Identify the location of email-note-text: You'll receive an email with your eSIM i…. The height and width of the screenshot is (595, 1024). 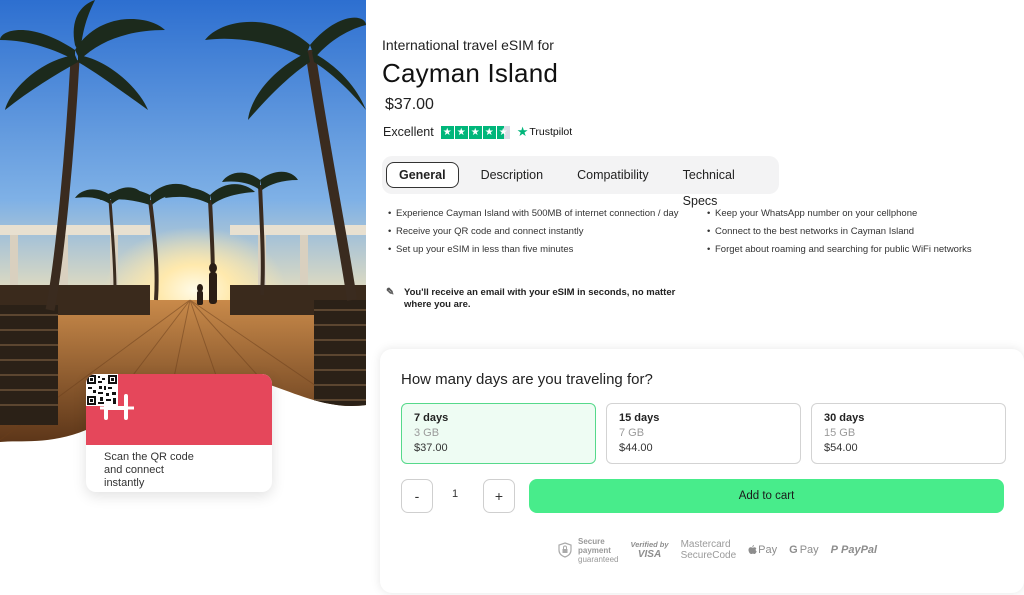
(540, 298).